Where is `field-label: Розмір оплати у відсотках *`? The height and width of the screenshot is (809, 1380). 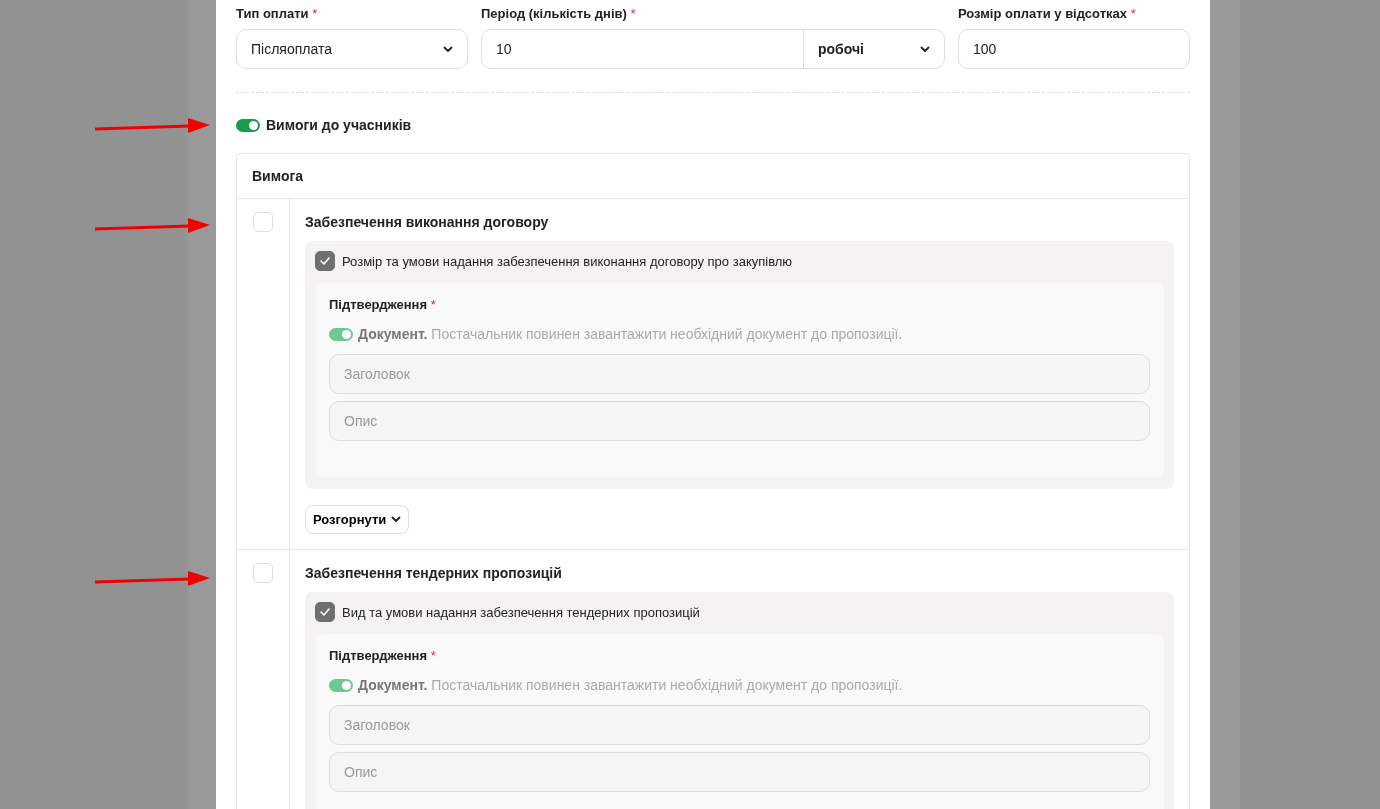
field-label: Розмір оплати у відсотках * is located at coordinates (1047, 13).